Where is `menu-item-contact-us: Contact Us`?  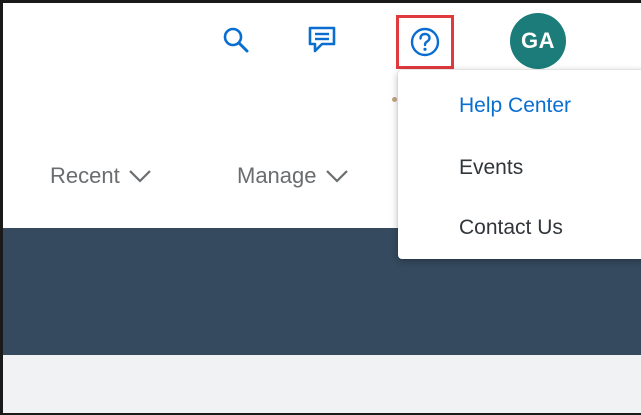
menu-item-contact-us: Contact Us is located at coordinates (519, 228).